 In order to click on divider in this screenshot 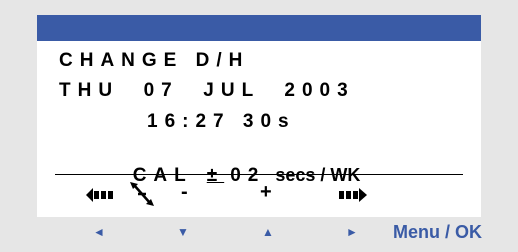, I will do `click(259, 174)`.